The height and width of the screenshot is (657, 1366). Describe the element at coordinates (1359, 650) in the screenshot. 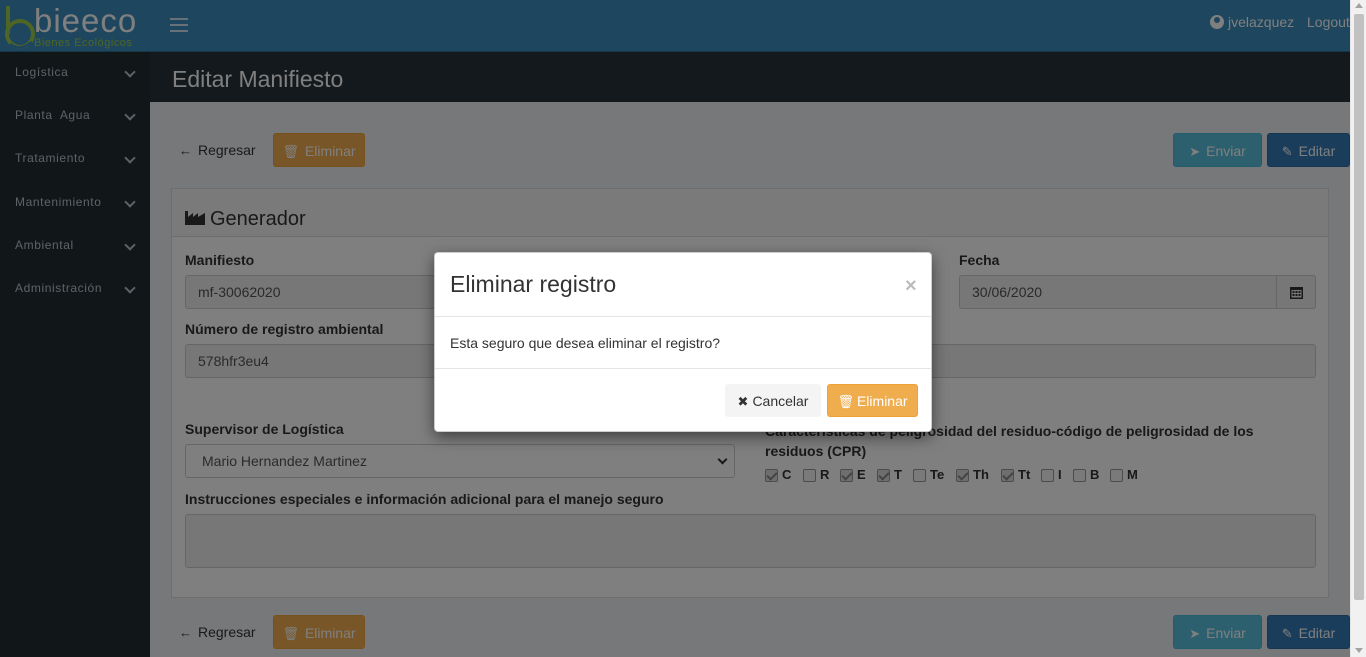

I see `scroll-down-arrow-icon` at that location.